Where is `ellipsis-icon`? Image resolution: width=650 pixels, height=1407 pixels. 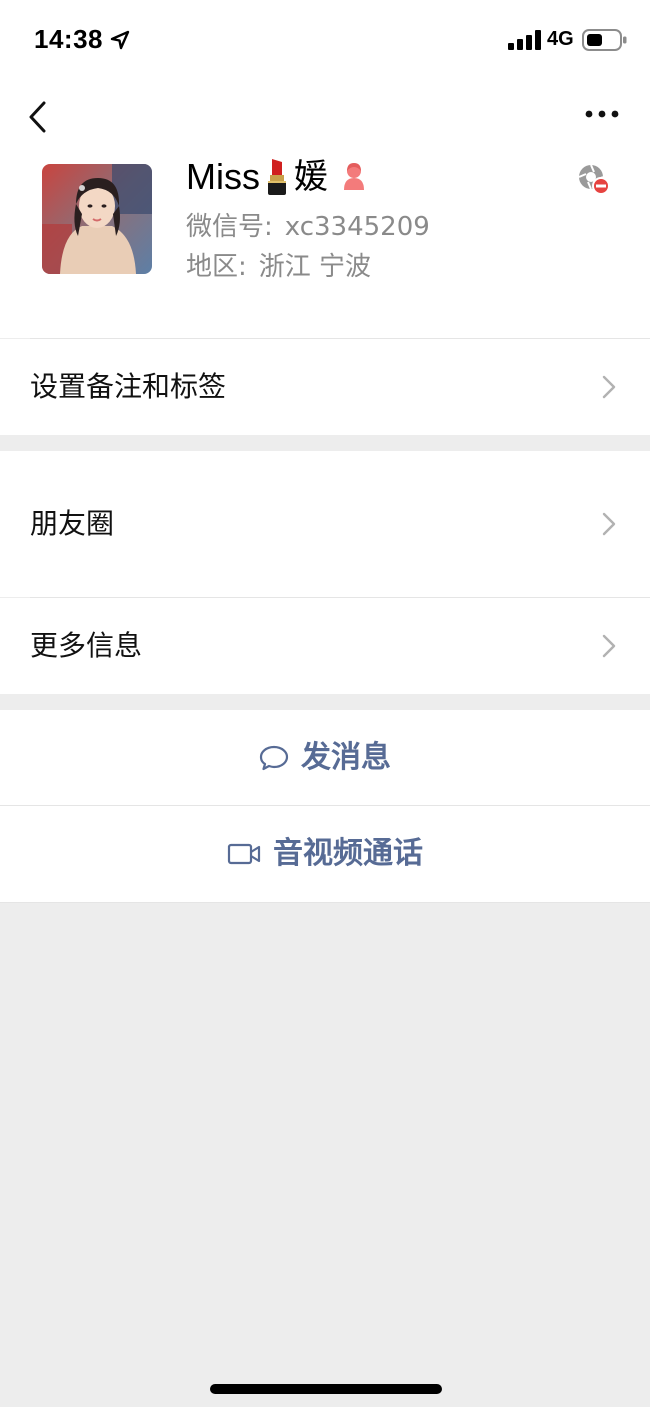
ellipsis-icon is located at coordinates (602, 114).